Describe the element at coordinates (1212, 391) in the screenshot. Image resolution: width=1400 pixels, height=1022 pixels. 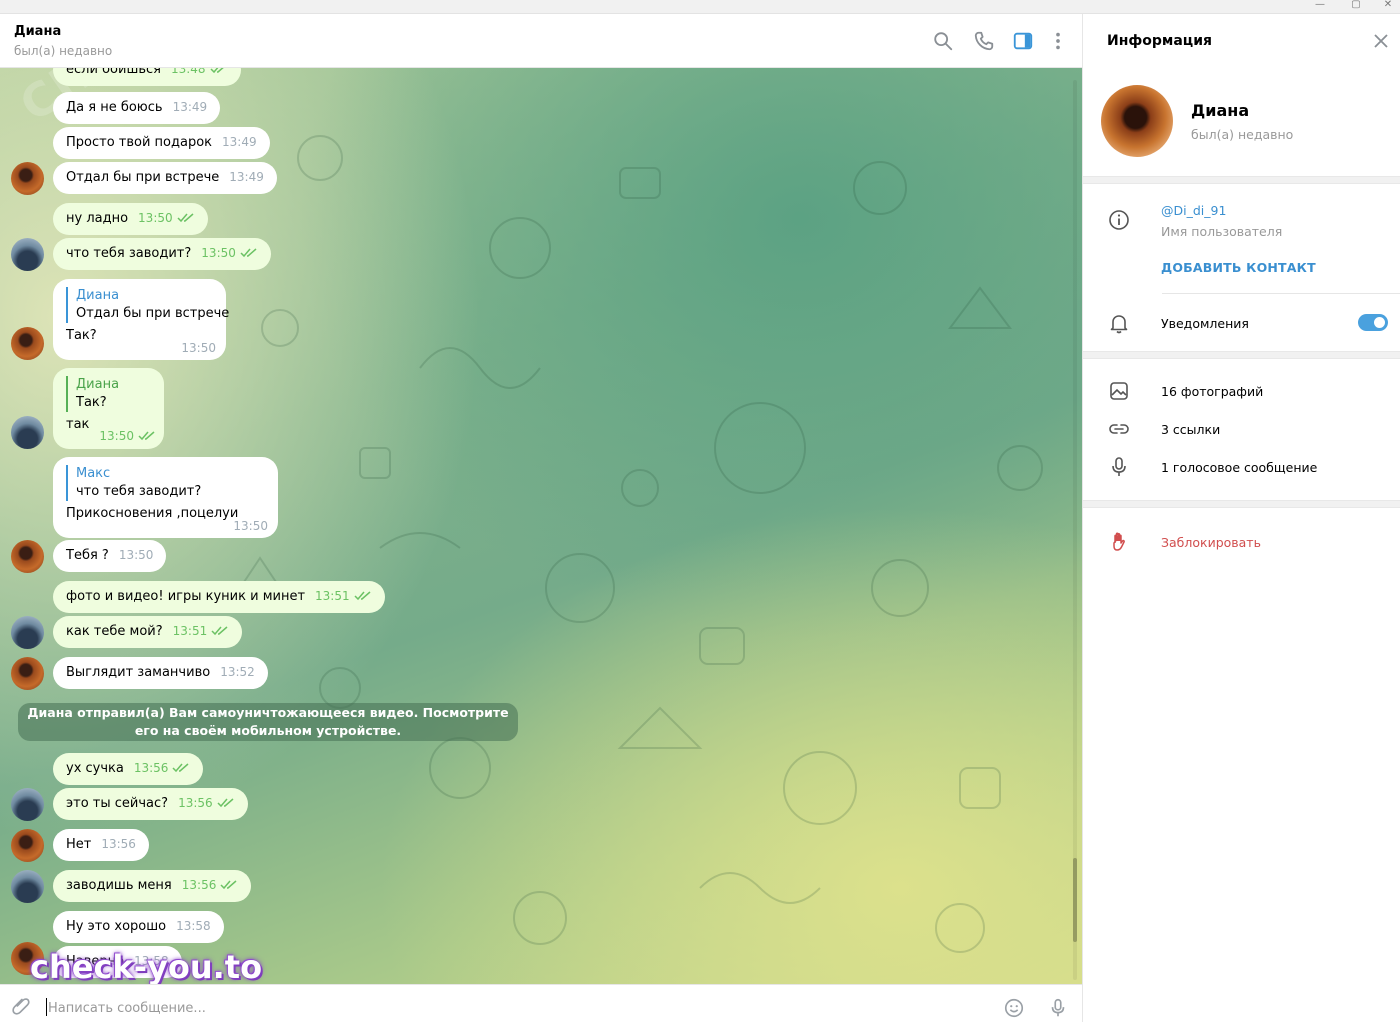
I see `photos-count: 16 фотографий` at that location.